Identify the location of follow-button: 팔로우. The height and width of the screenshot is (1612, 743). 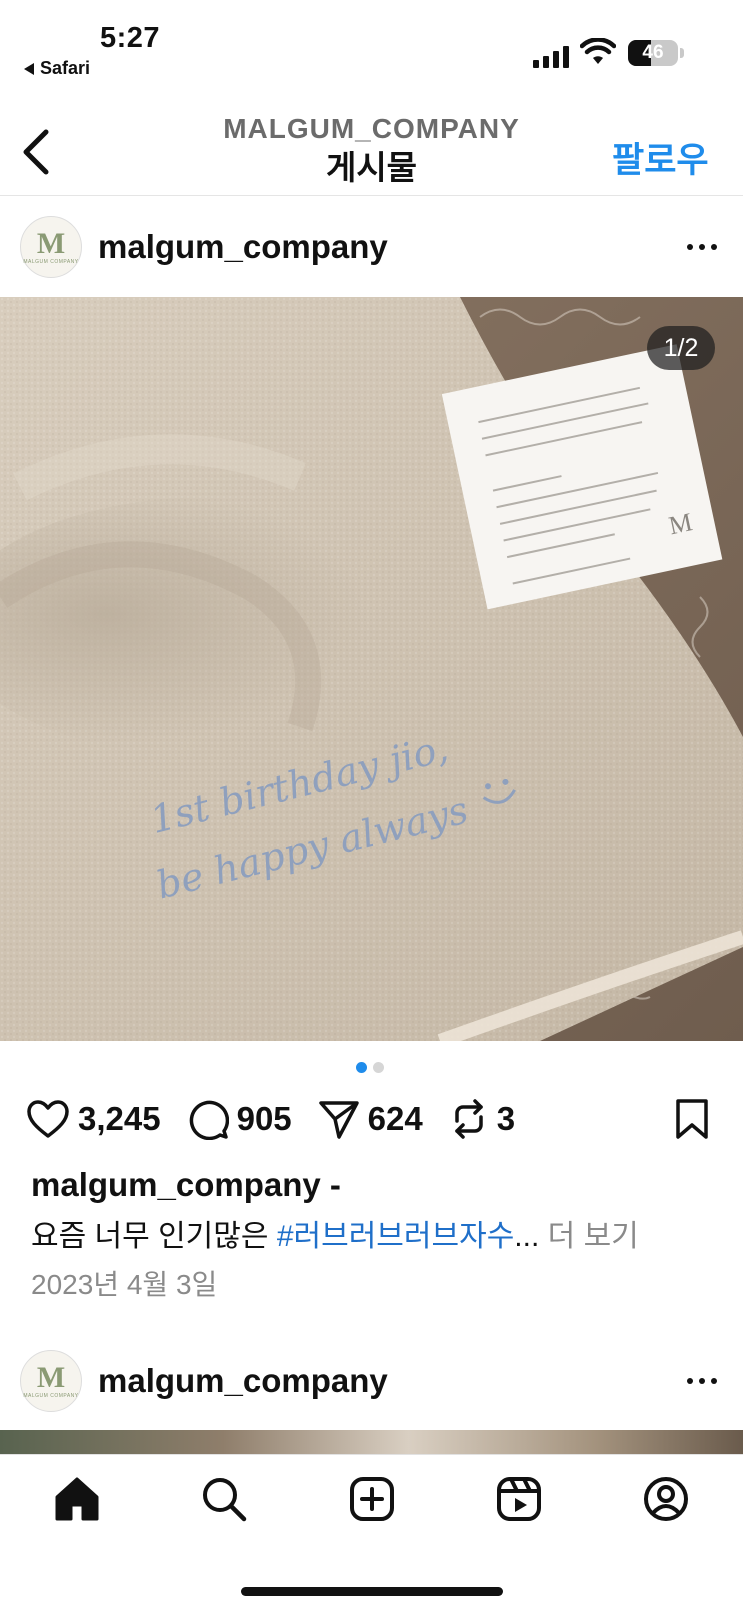
(660, 157).